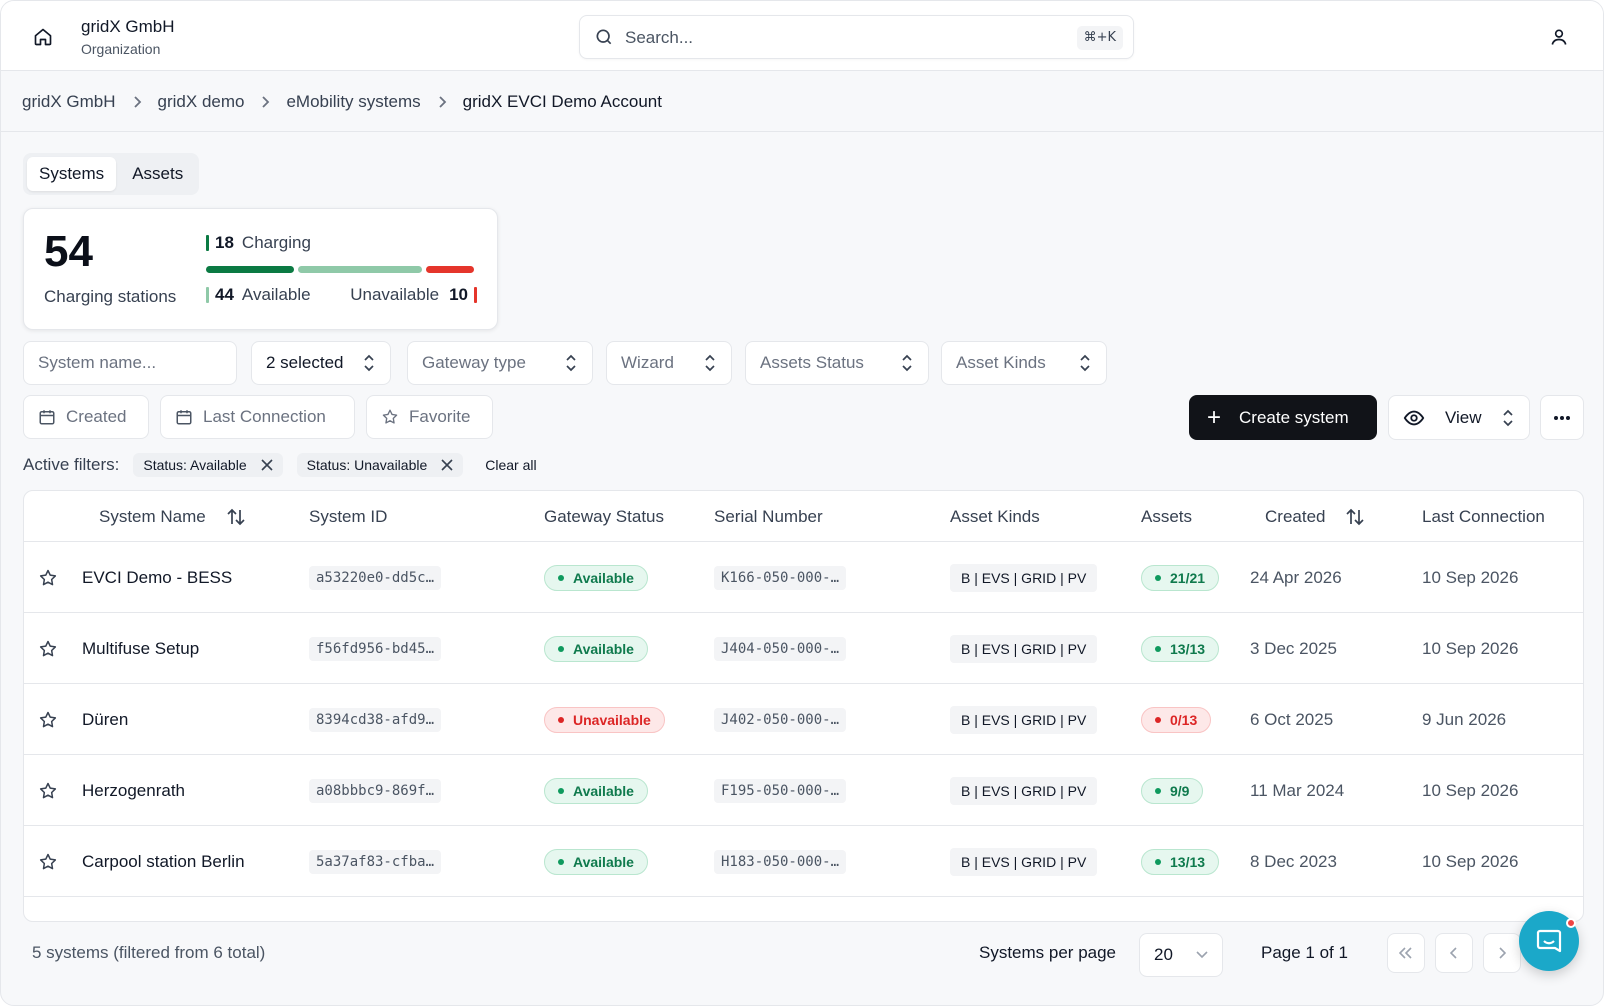 This screenshot has height=1006, width=1604. Describe the element at coordinates (128, 26) in the screenshot. I see `org-name: gridX GmbH` at that location.